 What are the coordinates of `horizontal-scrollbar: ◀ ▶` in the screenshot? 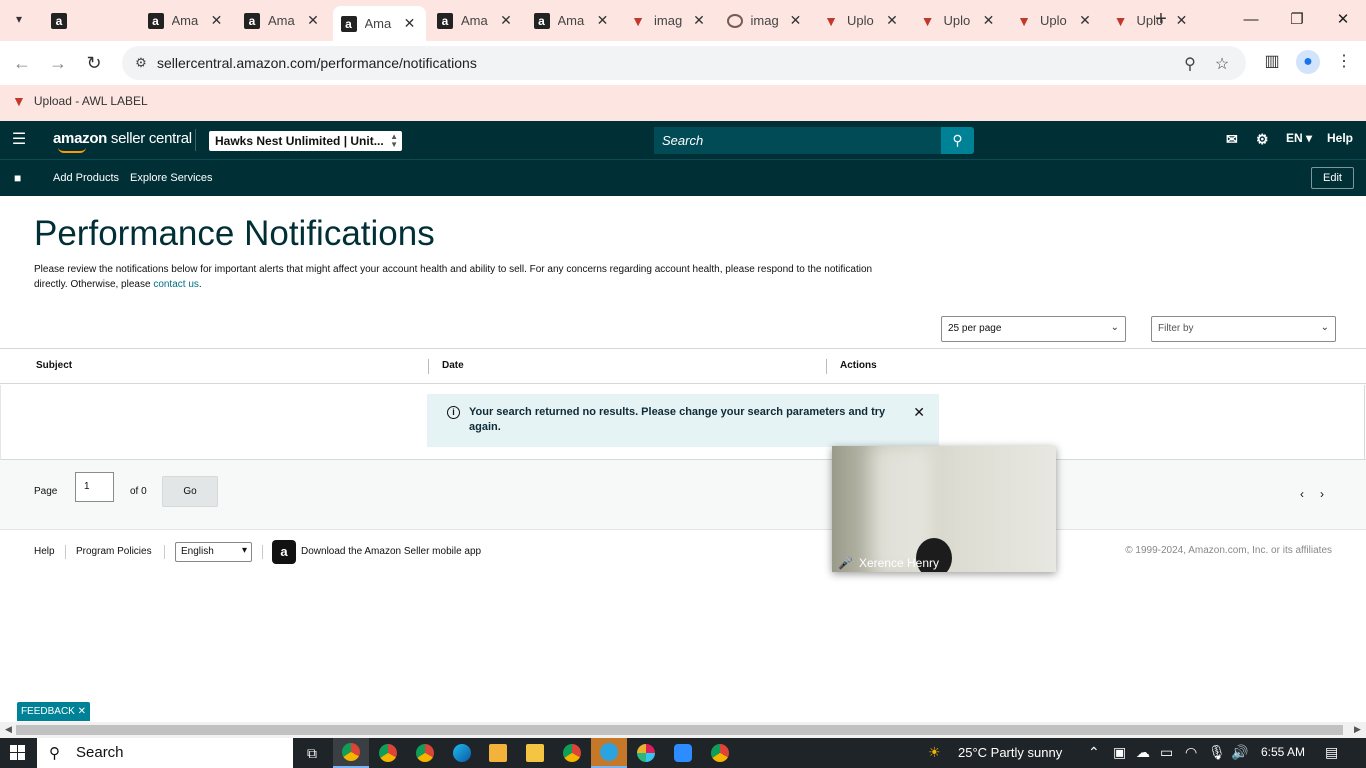 It's located at (683, 730).